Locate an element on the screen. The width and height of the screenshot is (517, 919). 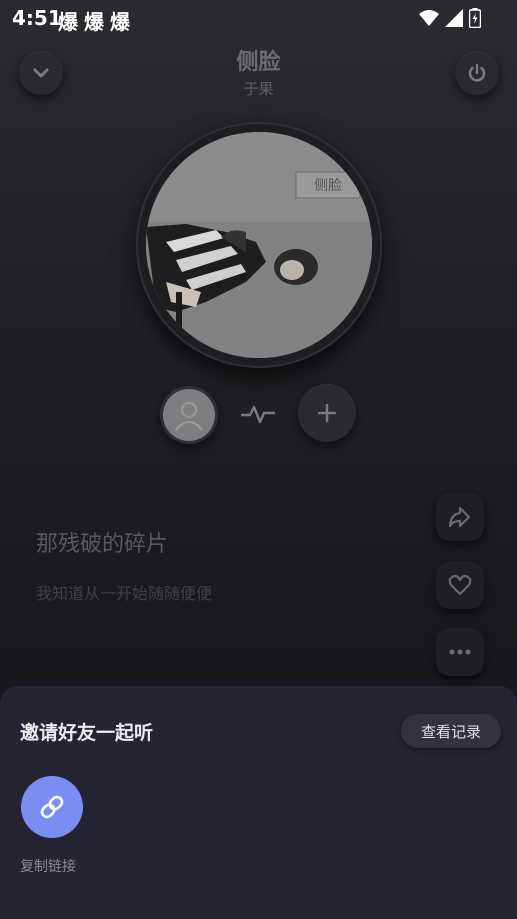
signal-icon is located at coordinates (454, 18).